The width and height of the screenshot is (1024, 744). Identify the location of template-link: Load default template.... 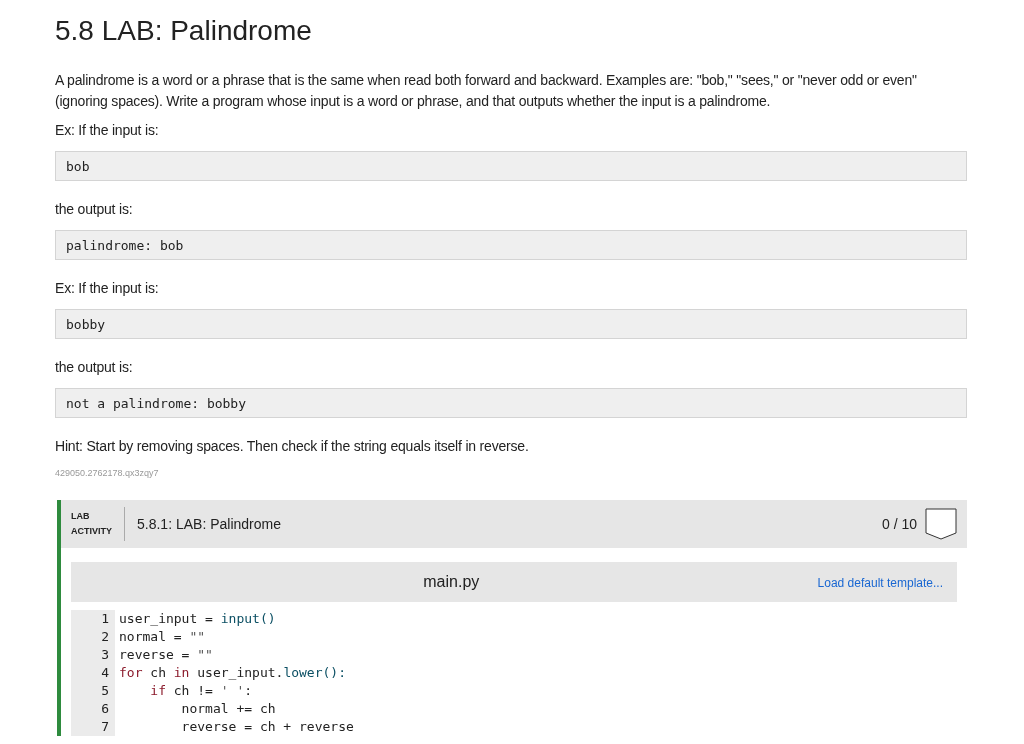
(880, 582).